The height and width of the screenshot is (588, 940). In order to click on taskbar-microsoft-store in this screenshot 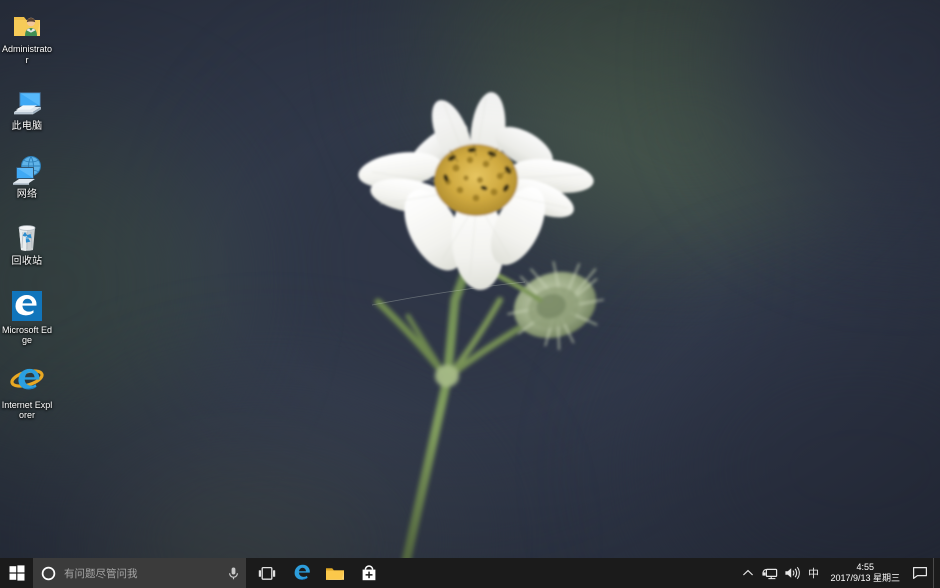, I will do `click(369, 573)`.